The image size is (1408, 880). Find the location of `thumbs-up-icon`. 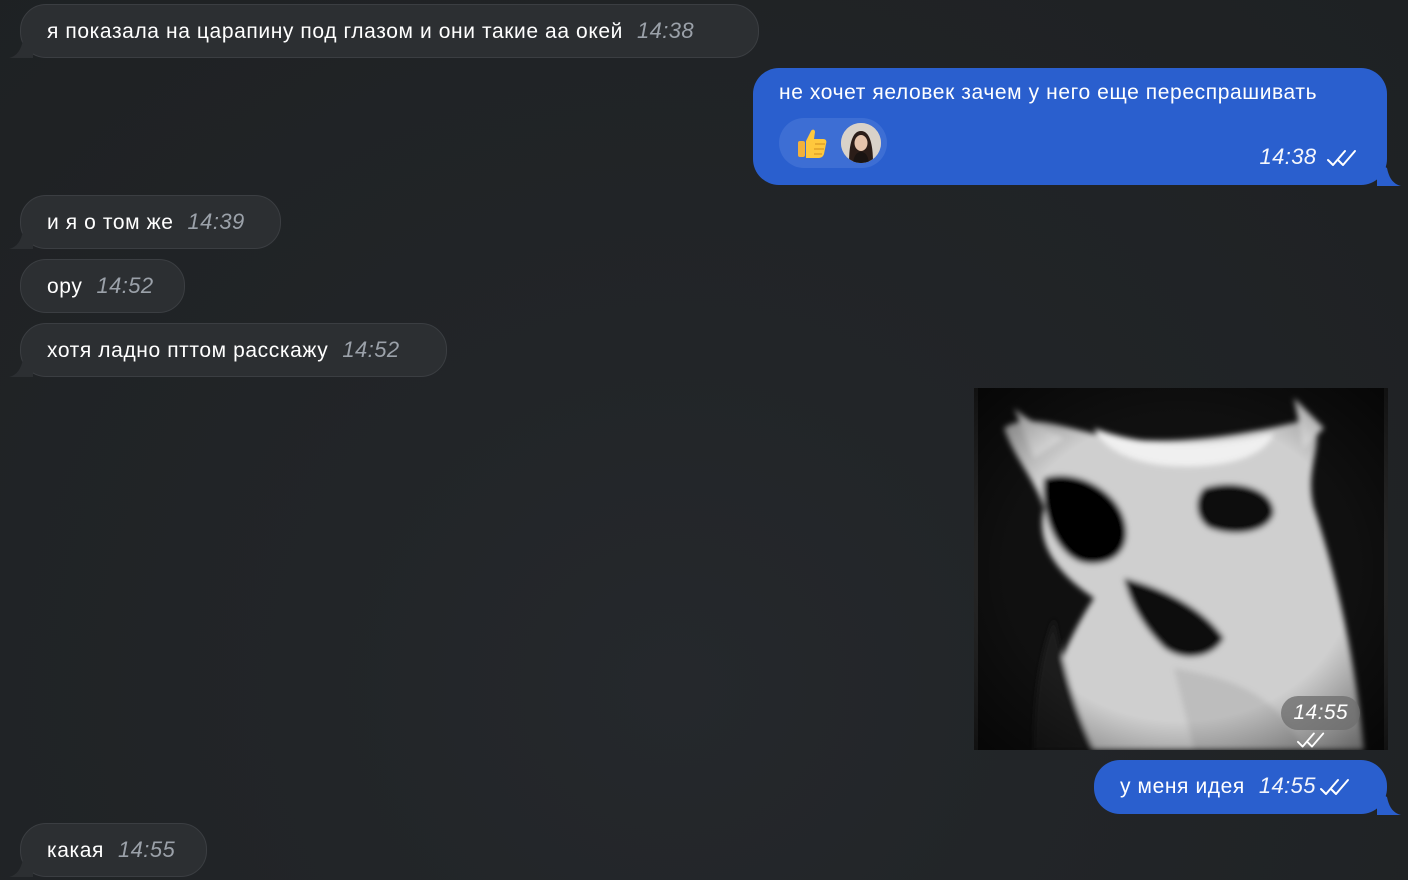

thumbs-up-icon is located at coordinates (812, 143).